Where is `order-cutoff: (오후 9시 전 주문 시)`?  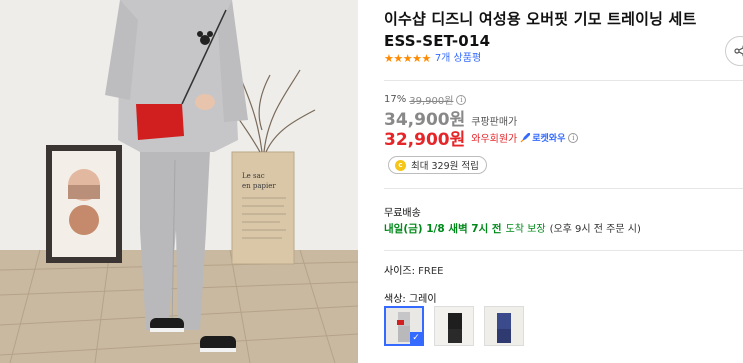
order-cutoff: (오후 9시 전 주문 시) is located at coordinates (595, 229).